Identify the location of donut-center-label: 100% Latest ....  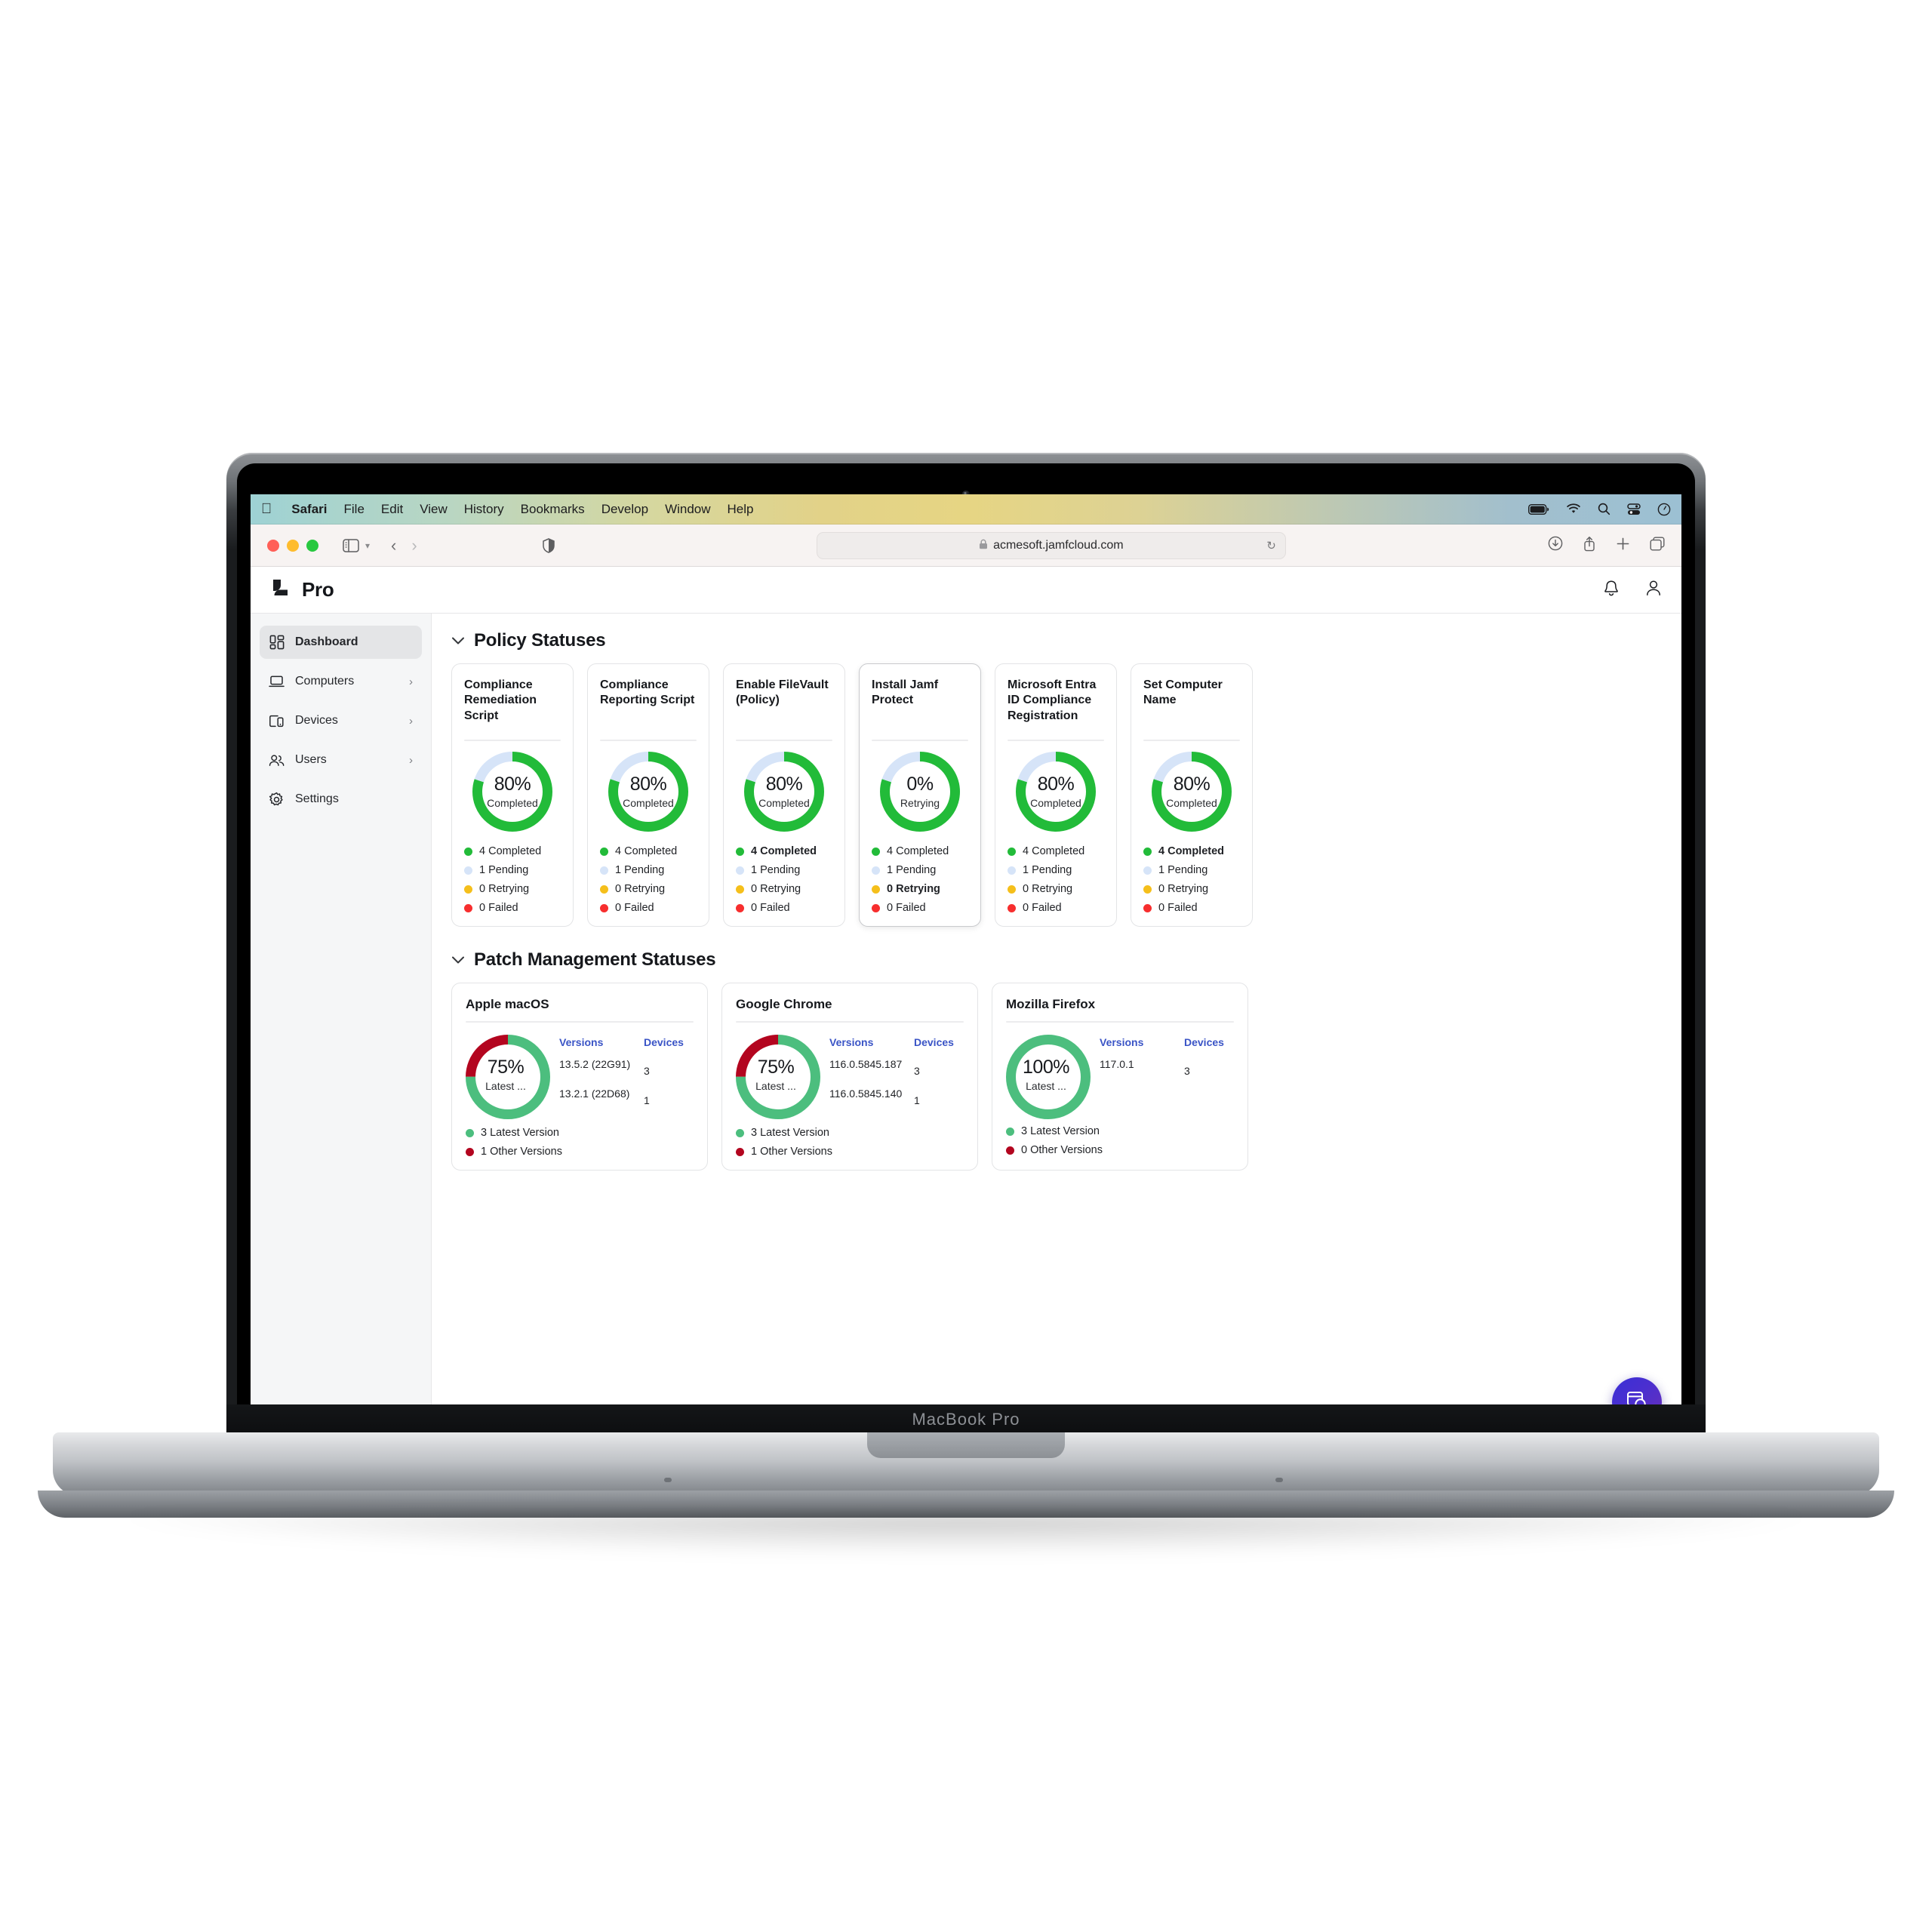
(1046, 1075).